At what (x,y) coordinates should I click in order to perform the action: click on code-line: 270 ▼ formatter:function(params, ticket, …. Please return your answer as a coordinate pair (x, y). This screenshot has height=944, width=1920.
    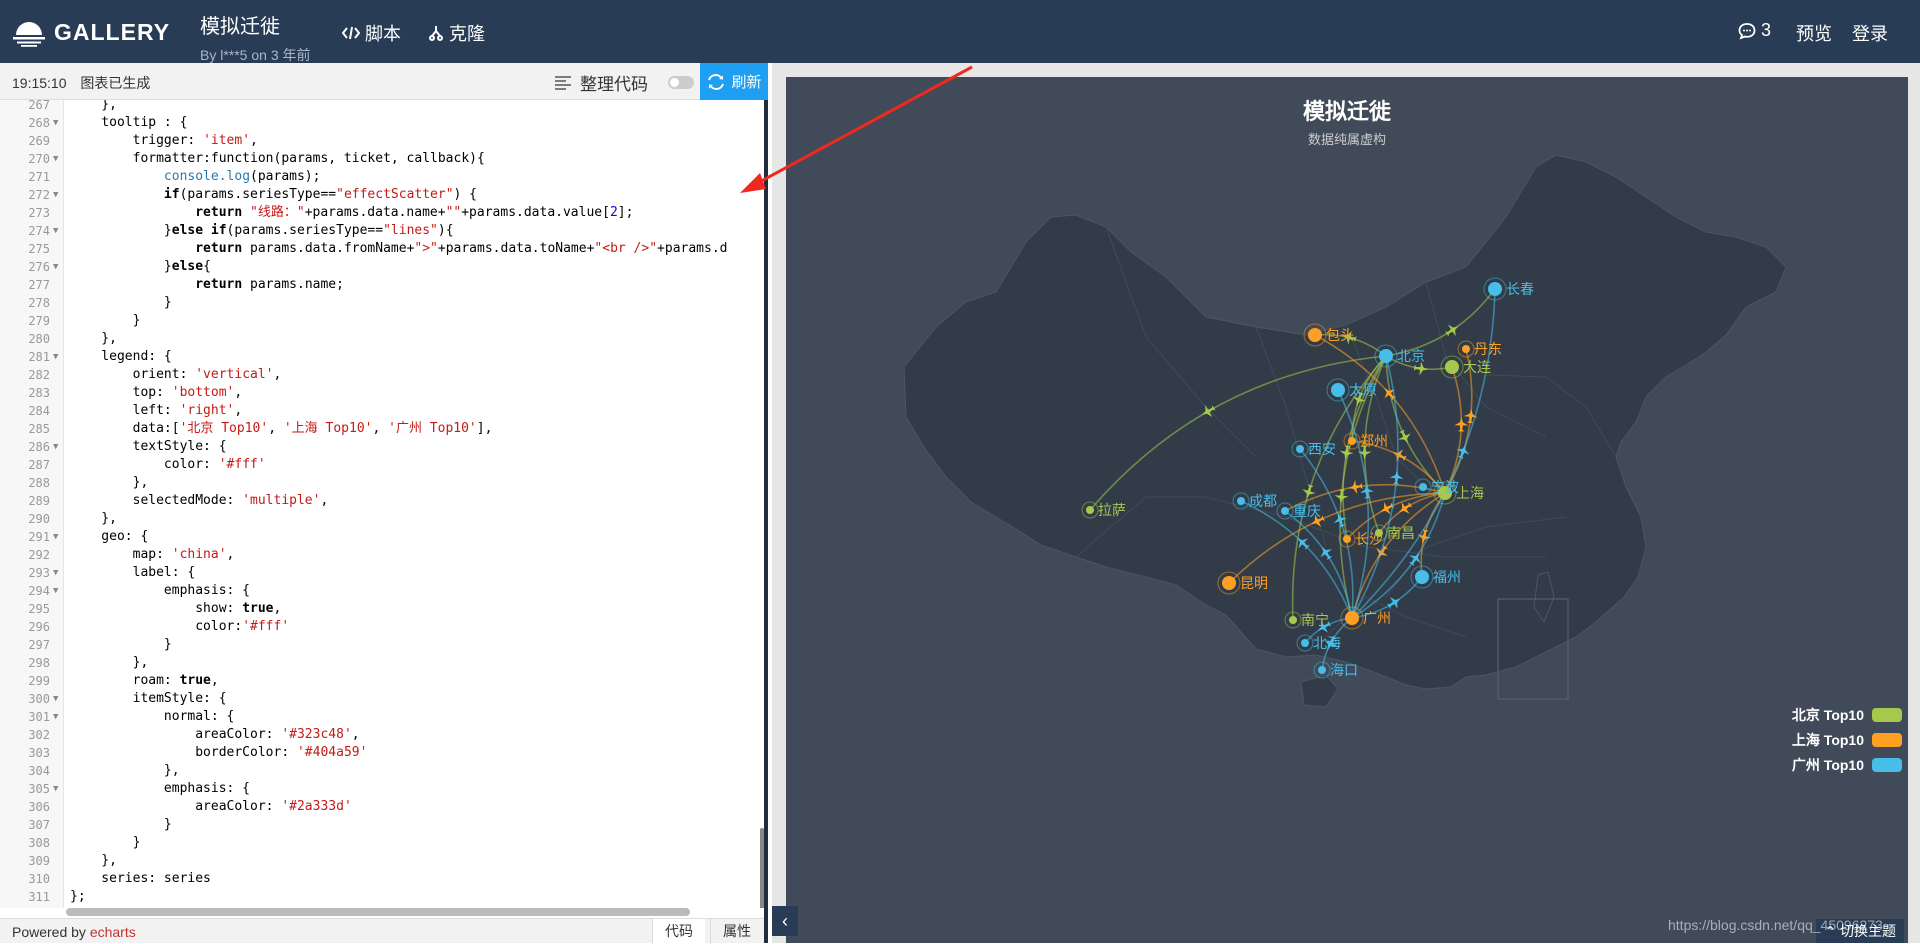
    Looking at the image, I should click on (382, 159).